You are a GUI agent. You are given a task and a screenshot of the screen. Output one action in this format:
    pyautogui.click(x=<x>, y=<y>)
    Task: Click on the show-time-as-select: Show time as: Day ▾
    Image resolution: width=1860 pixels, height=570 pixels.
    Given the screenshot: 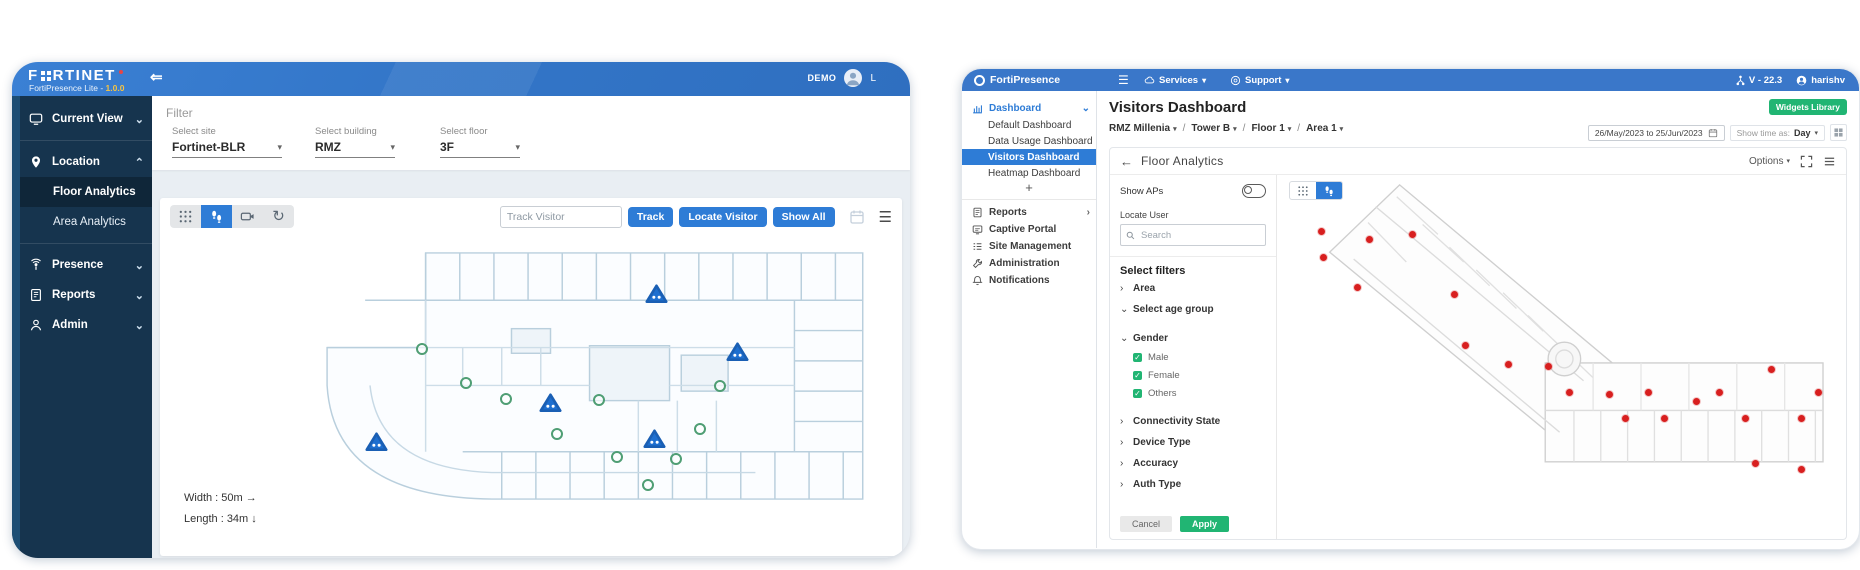 What is the action you would take?
    pyautogui.click(x=1777, y=132)
    